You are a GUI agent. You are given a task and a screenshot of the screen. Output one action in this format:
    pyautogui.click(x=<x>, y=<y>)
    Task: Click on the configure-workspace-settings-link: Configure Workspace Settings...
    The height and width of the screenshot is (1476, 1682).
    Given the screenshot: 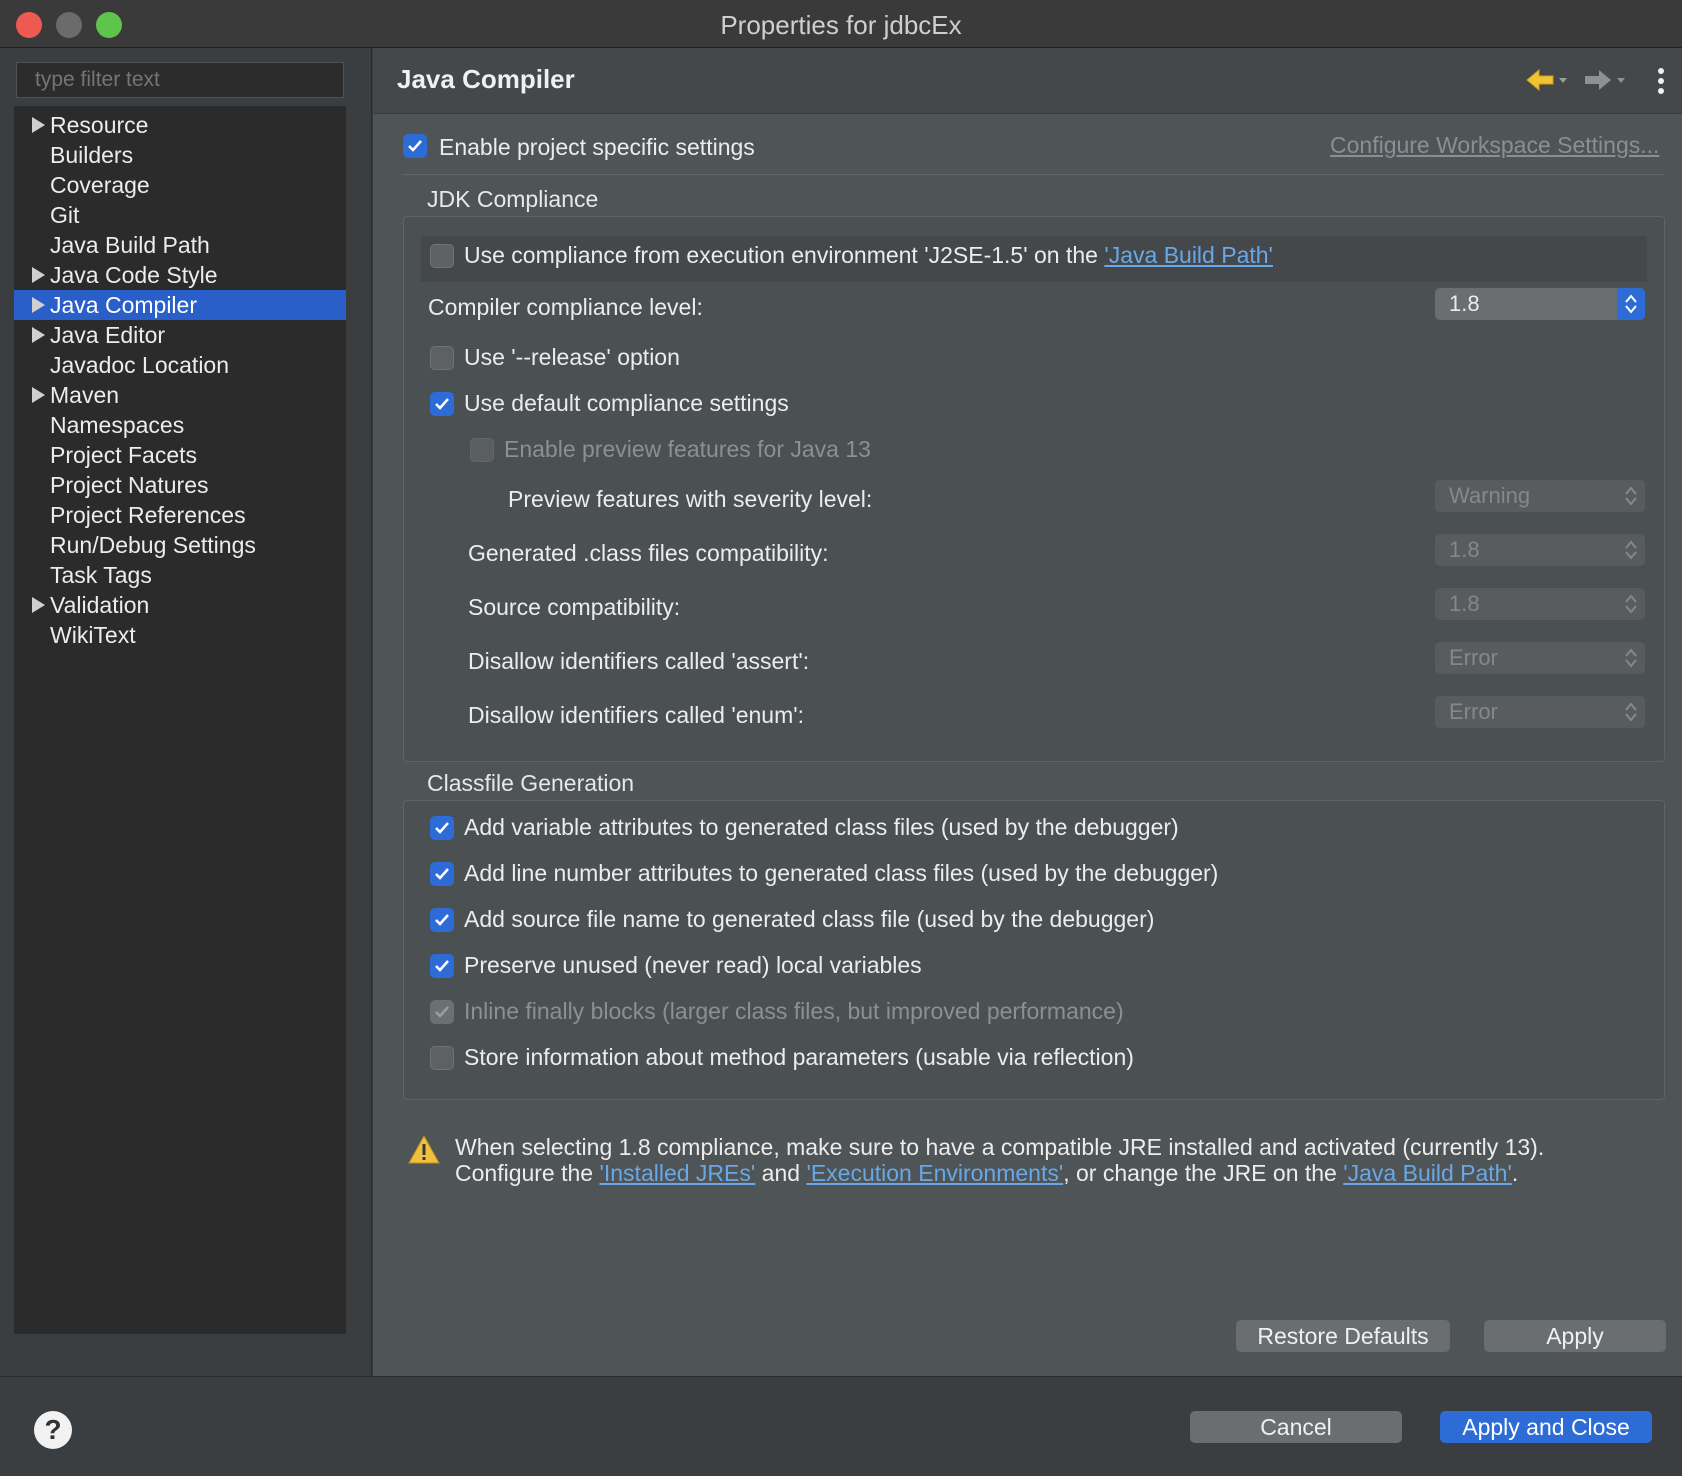 What is the action you would take?
    pyautogui.click(x=1494, y=145)
    